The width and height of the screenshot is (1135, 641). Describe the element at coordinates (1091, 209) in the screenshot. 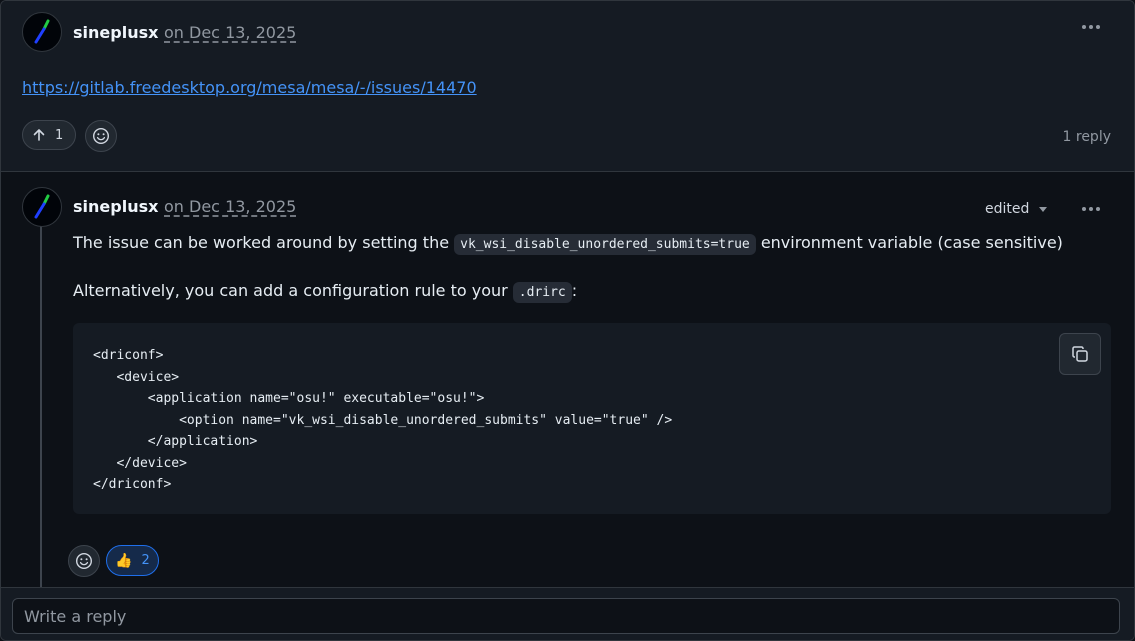

I see `reply-options-button` at that location.